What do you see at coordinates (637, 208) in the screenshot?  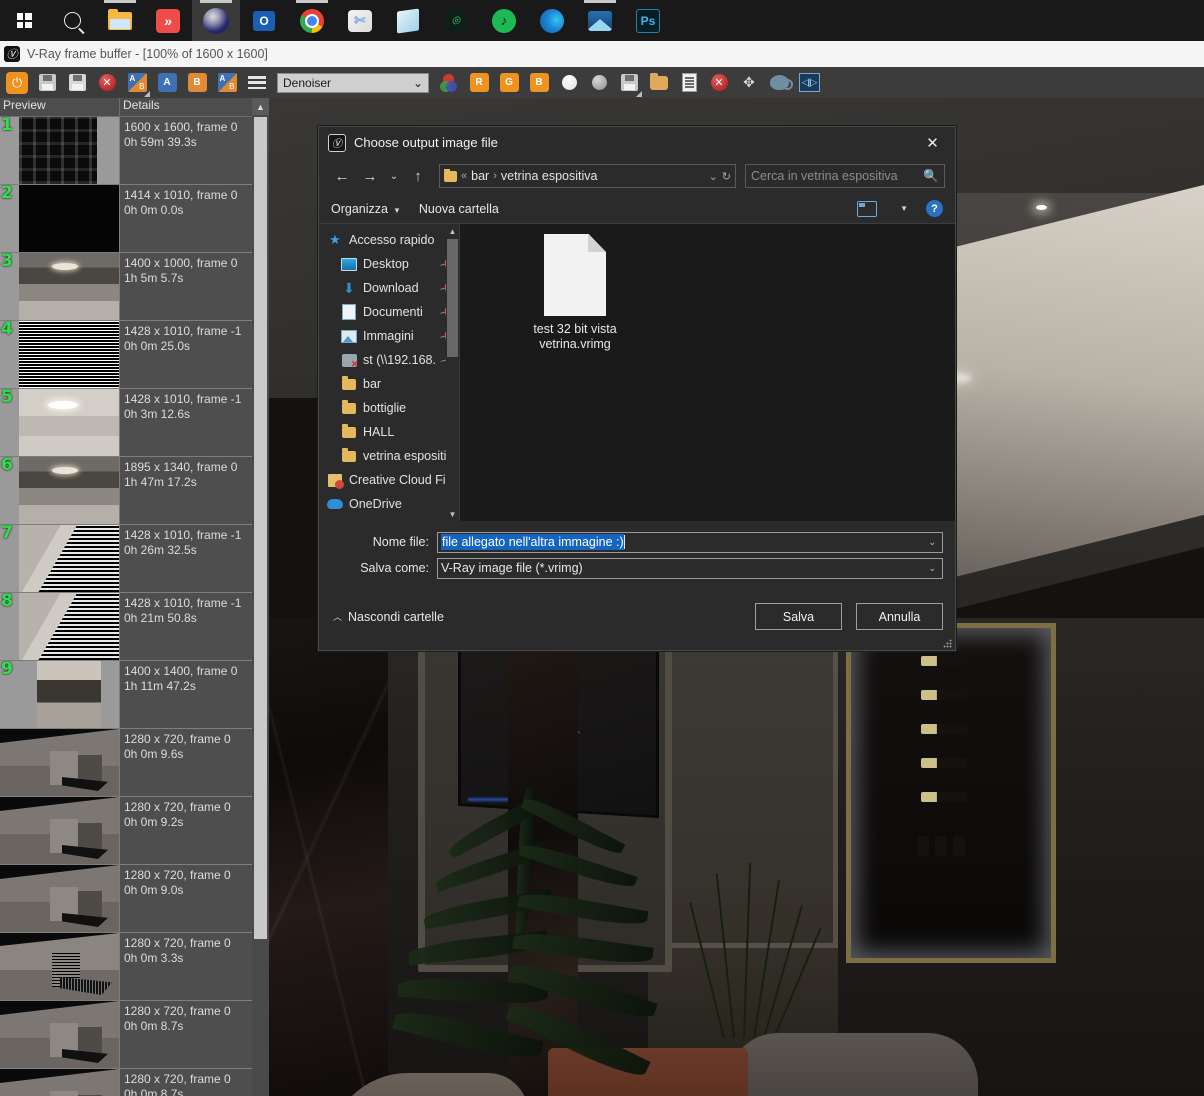 I see `dialog-command-bar: Organizza ▼ Nuova cartella ▼ ?` at bounding box center [637, 208].